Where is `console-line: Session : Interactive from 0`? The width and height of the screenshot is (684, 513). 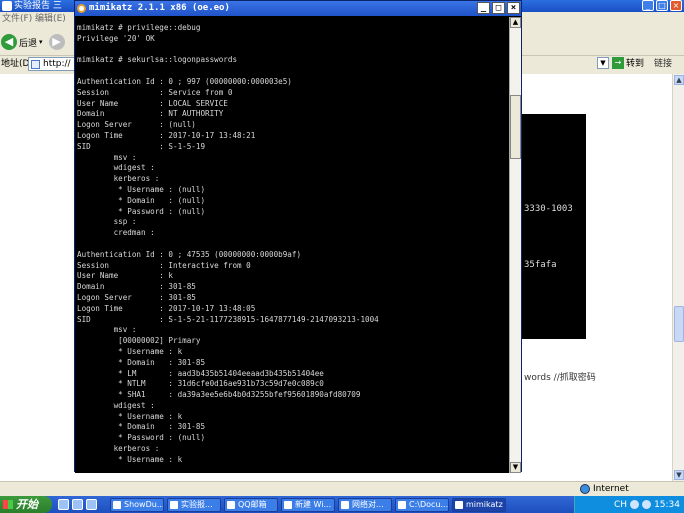
console-line: Session : Interactive from 0 is located at coordinates (164, 265).